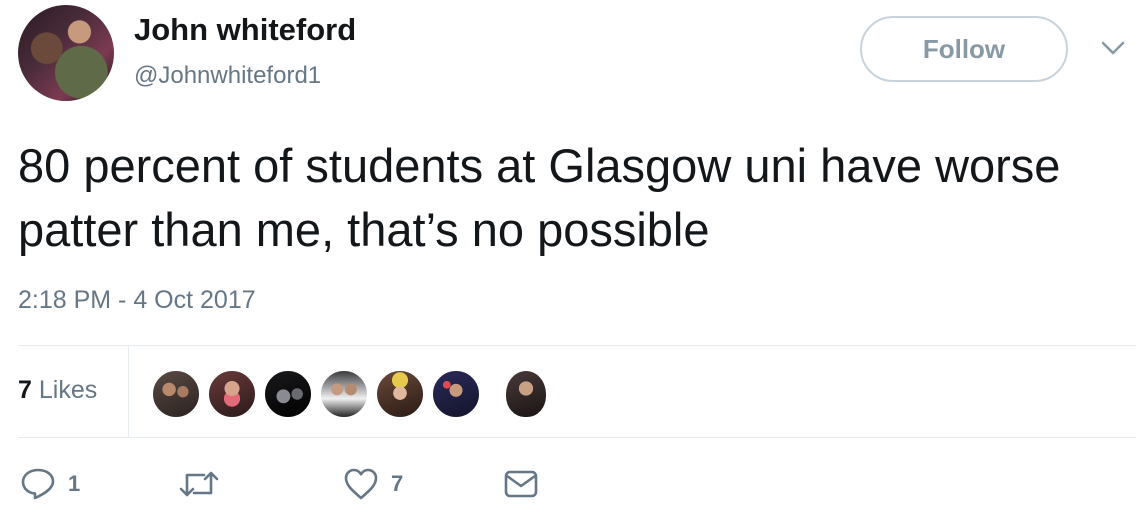 The image size is (1146, 521). I want to click on retweet-icon, so click(199, 484).